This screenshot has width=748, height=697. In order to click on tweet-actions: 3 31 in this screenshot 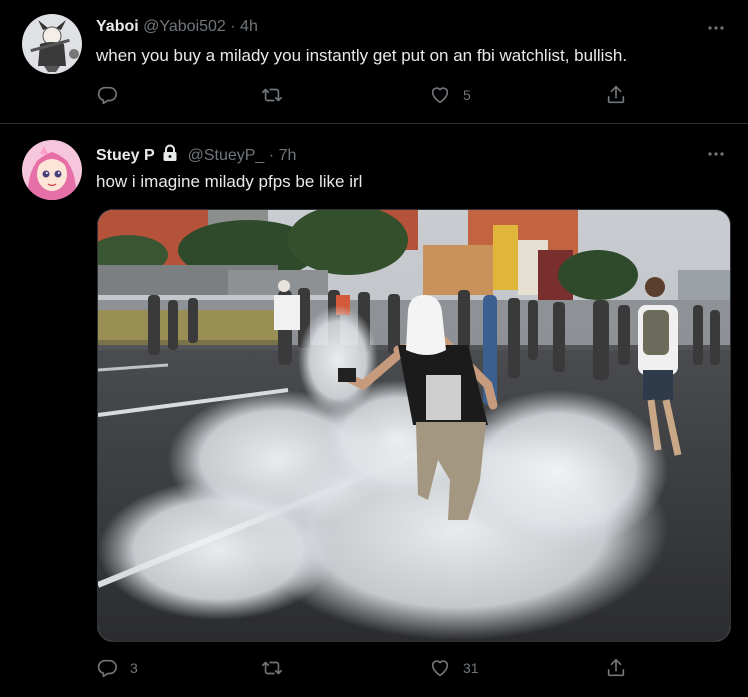, I will do `click(366, 668)`.